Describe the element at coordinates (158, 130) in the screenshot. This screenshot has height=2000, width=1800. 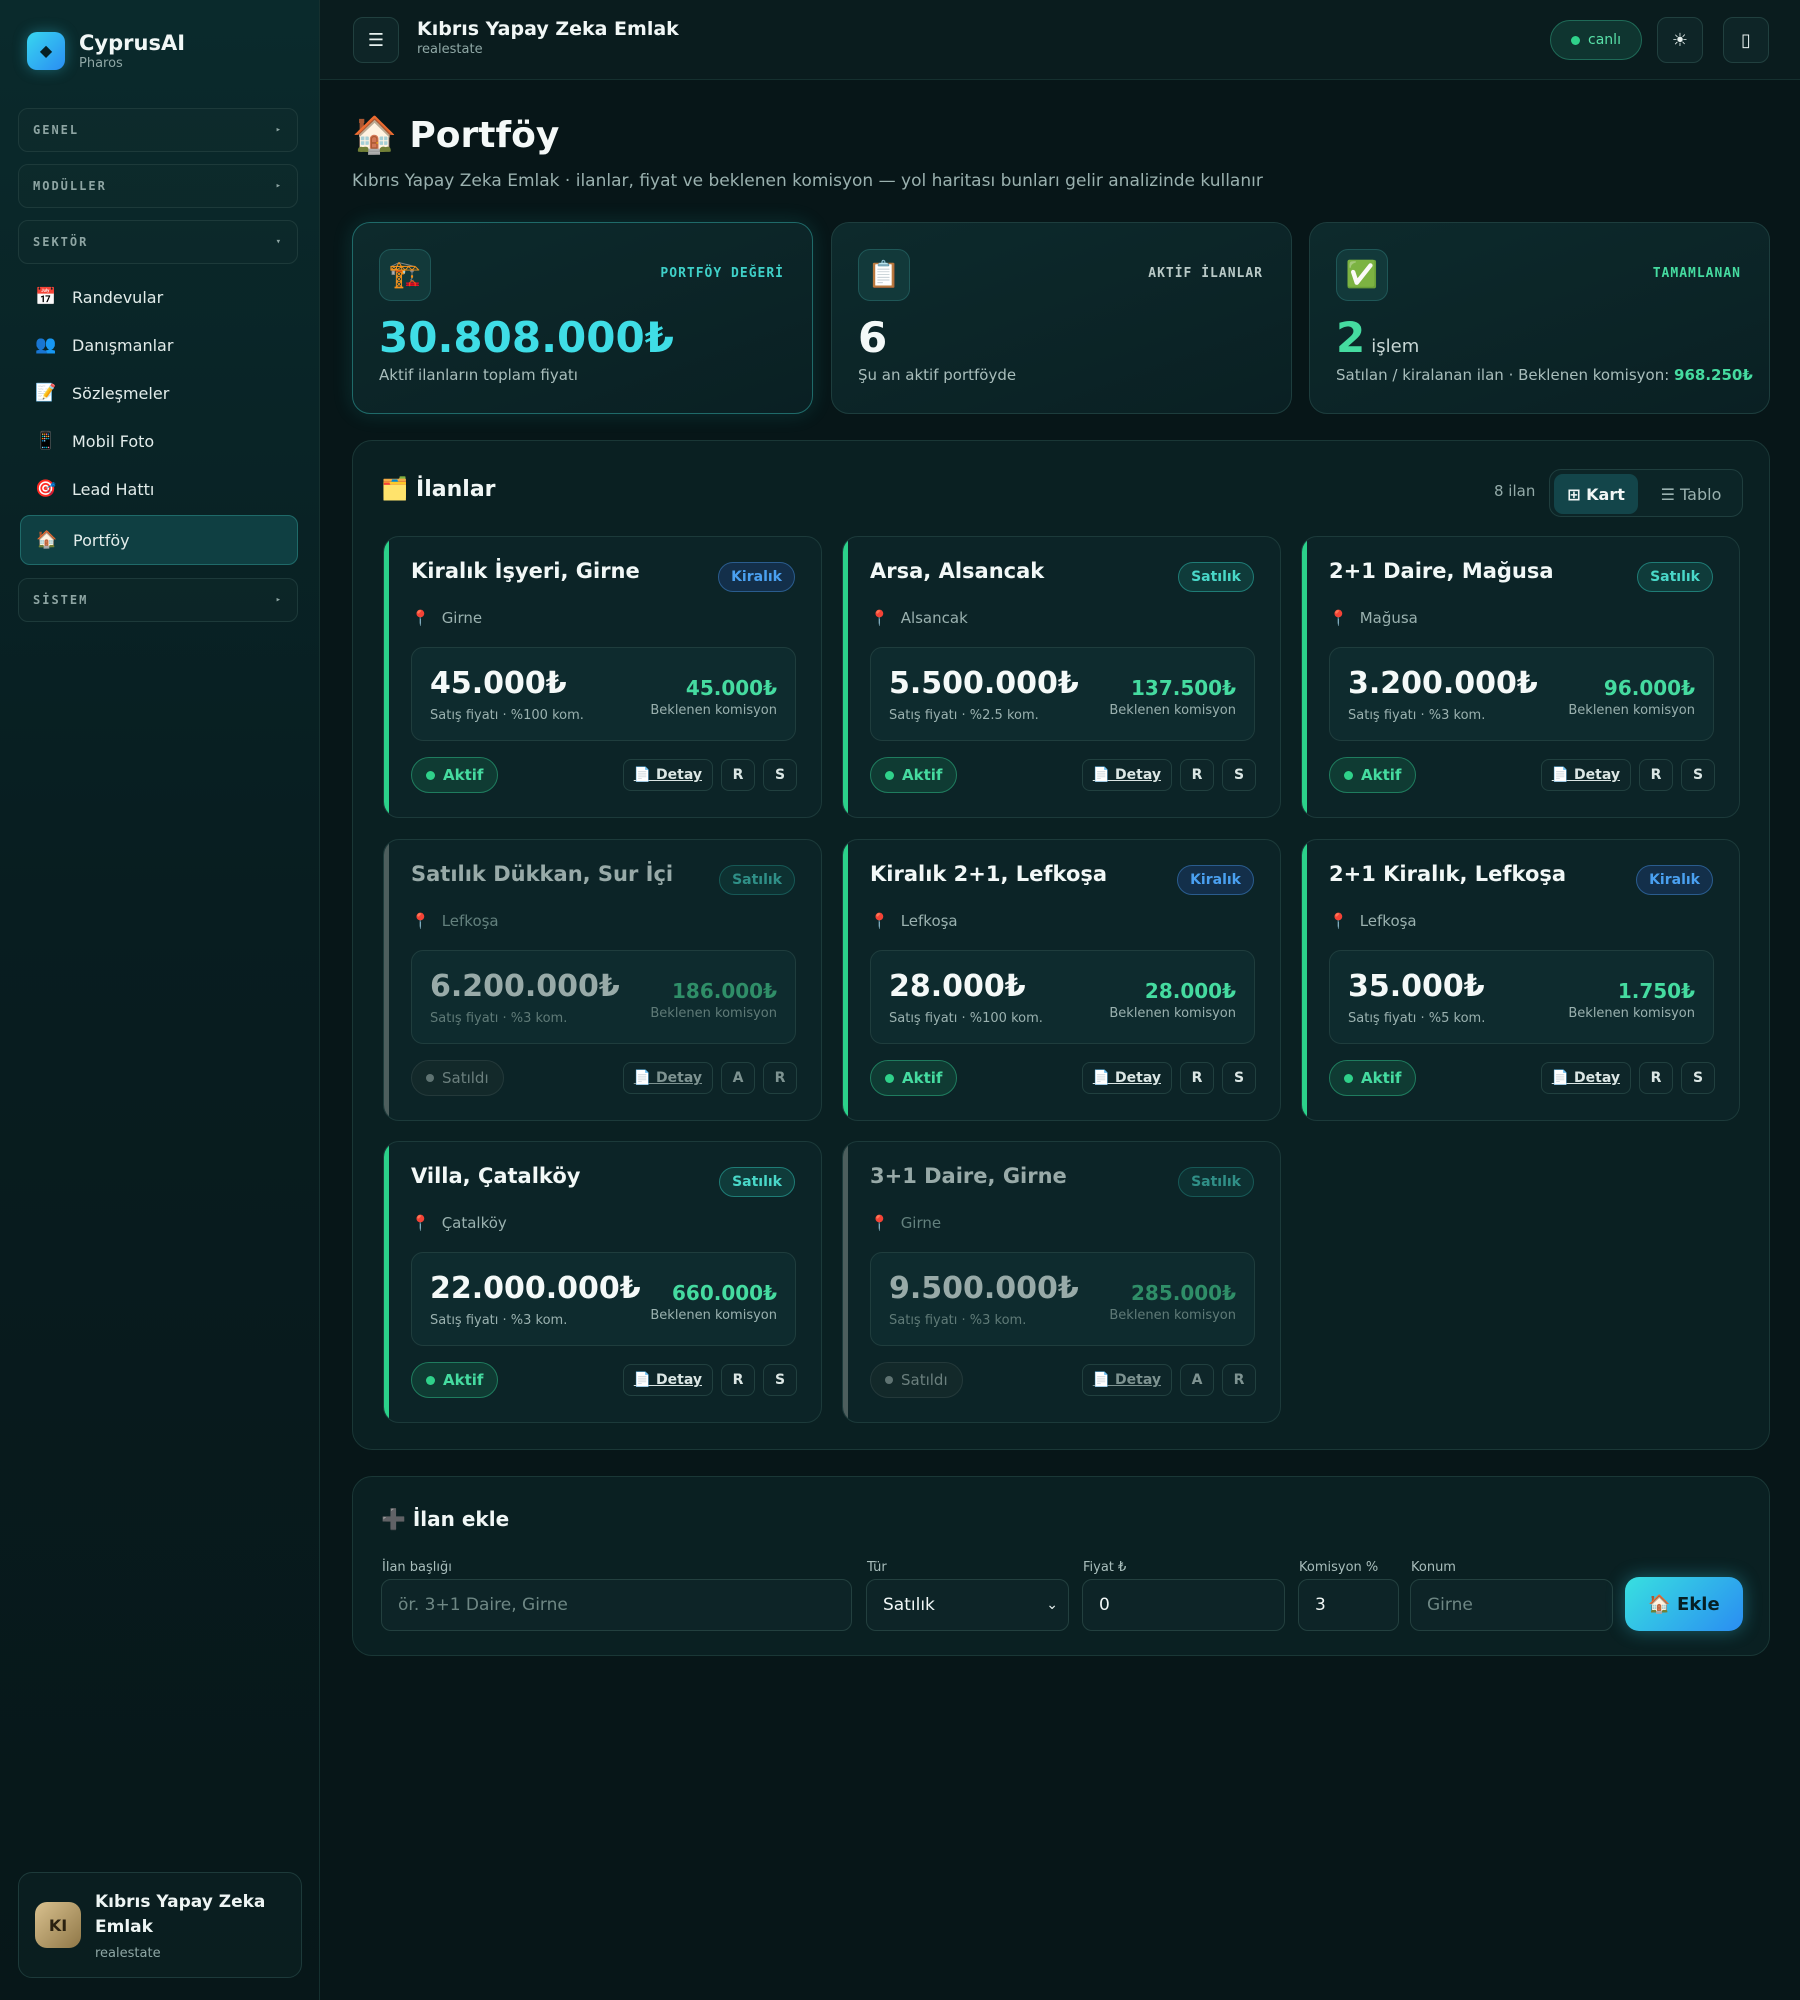
I see `sidebar-group-genel: GENEL ▸` at that location.